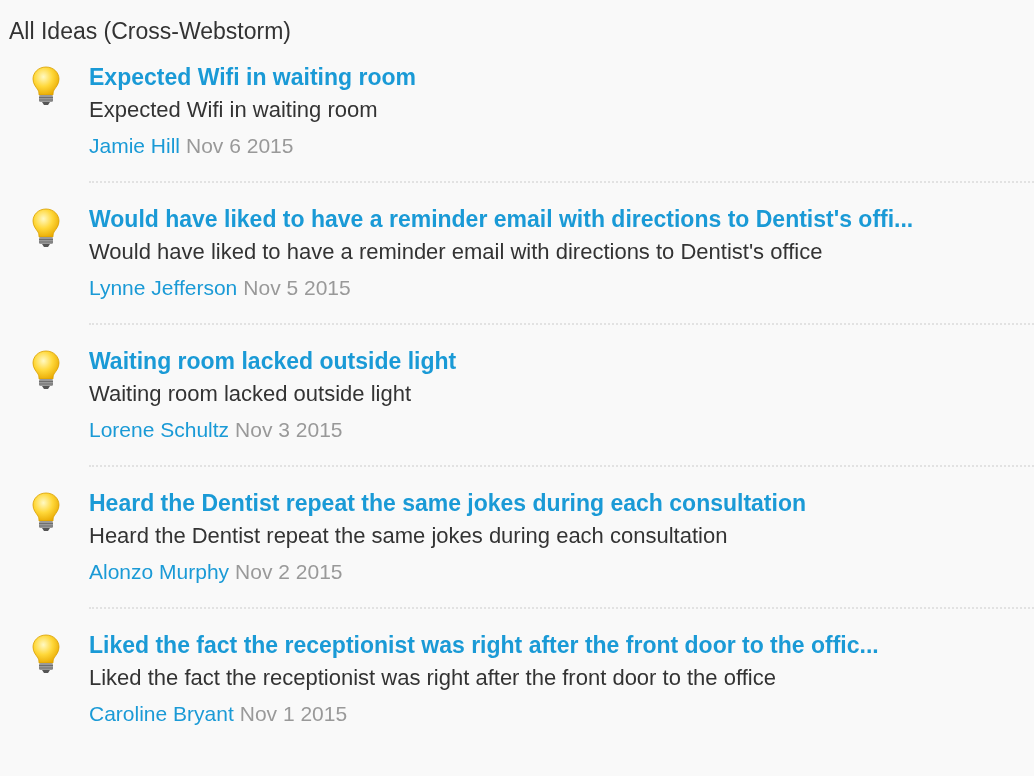  What do you see at coordinates (409, 536) in the screenshot?
I see `idea-description: Heard the Dentist repeat the same jokes during each consultation` at bounding box center [409, 536].